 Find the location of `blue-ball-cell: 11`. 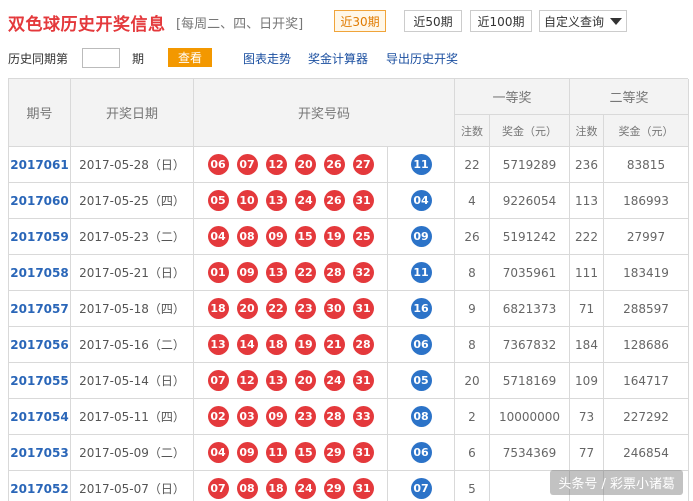

blue-ball-cell: 11 is located at coordinates (421, 165).